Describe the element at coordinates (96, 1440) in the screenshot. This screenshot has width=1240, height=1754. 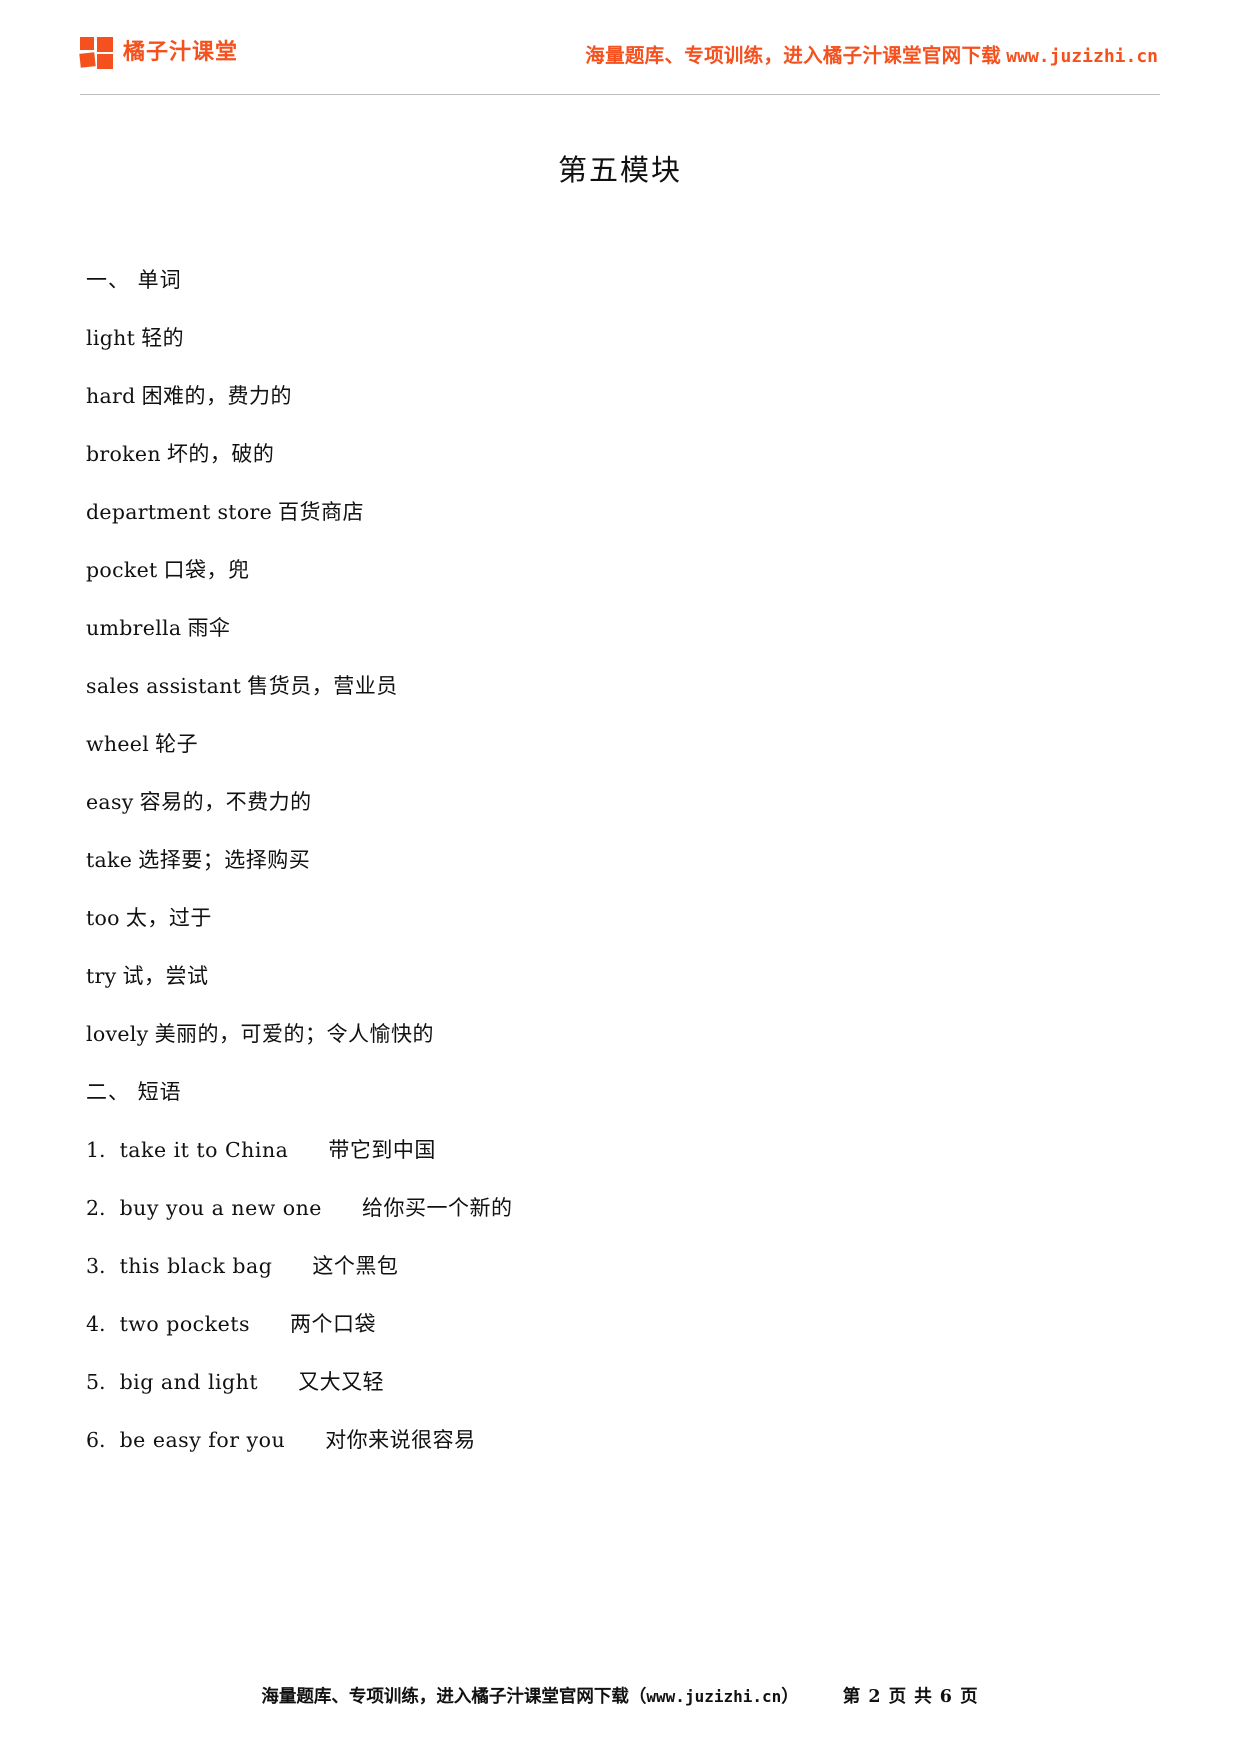
I see `phrase-number: 6.` at that location.